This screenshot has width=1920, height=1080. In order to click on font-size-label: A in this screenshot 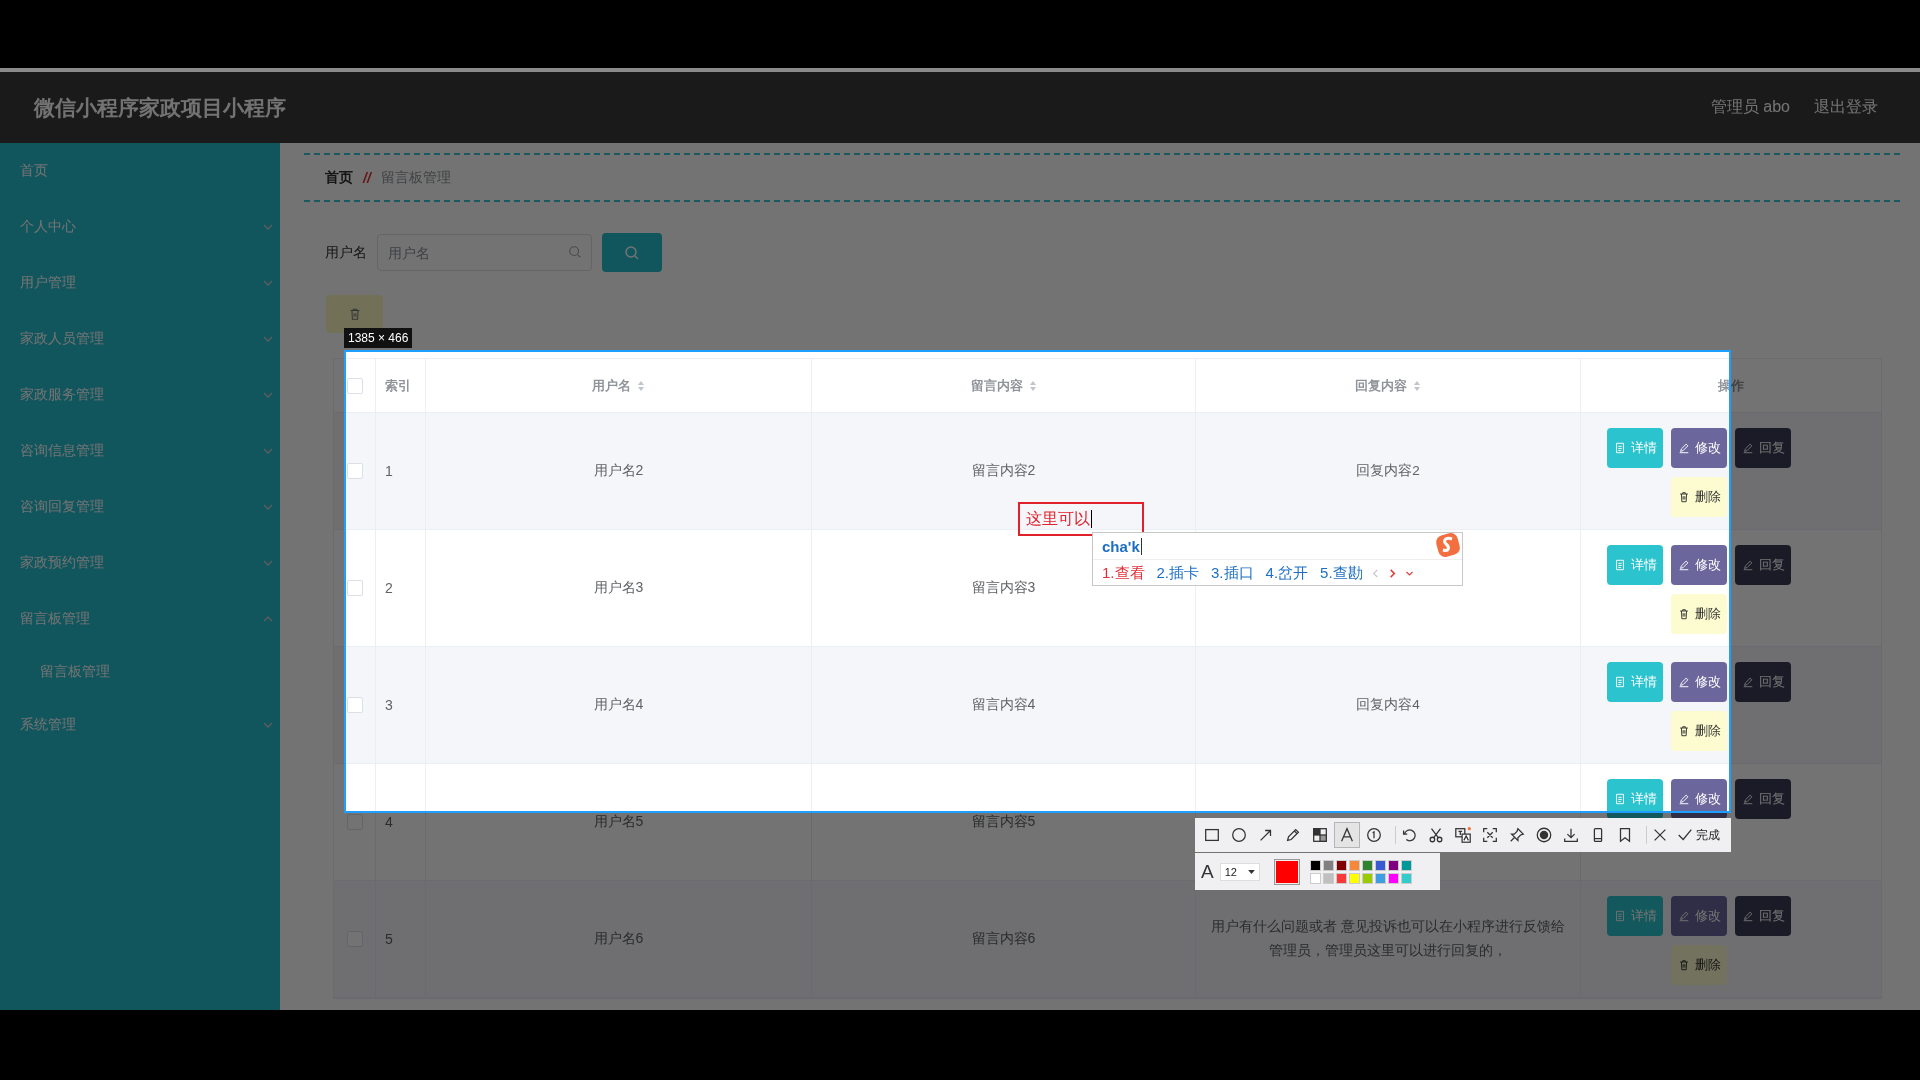, I will do `click(1207, 871)`.